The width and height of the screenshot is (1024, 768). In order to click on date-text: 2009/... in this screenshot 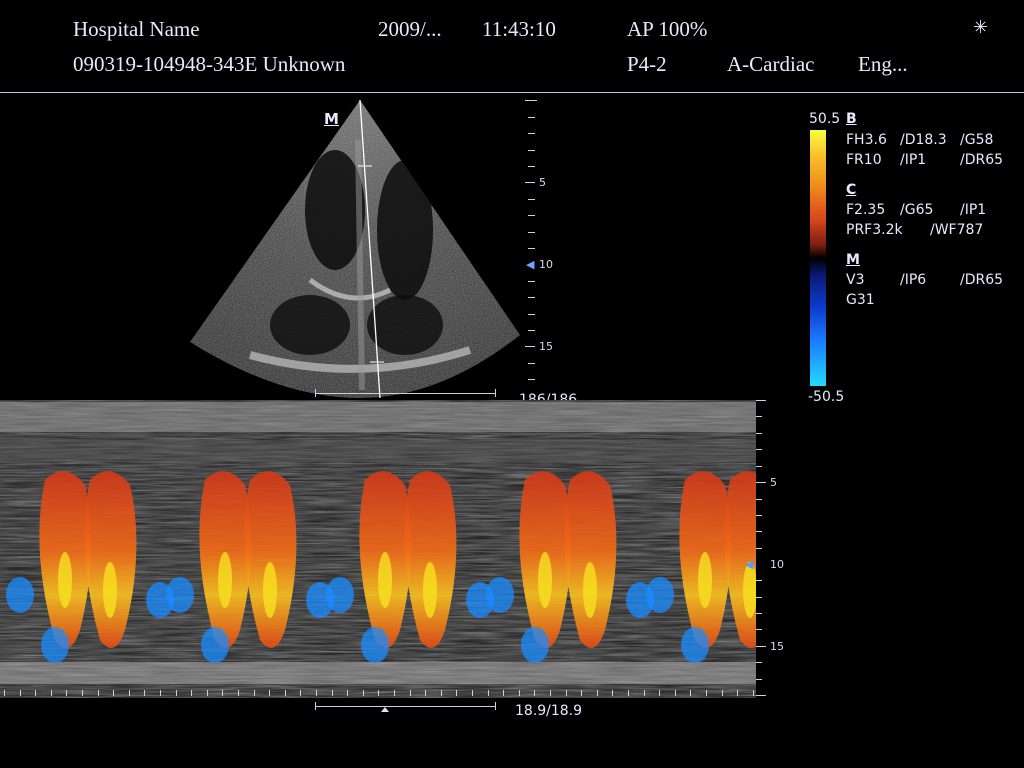, I will do `click(410, 29)`.